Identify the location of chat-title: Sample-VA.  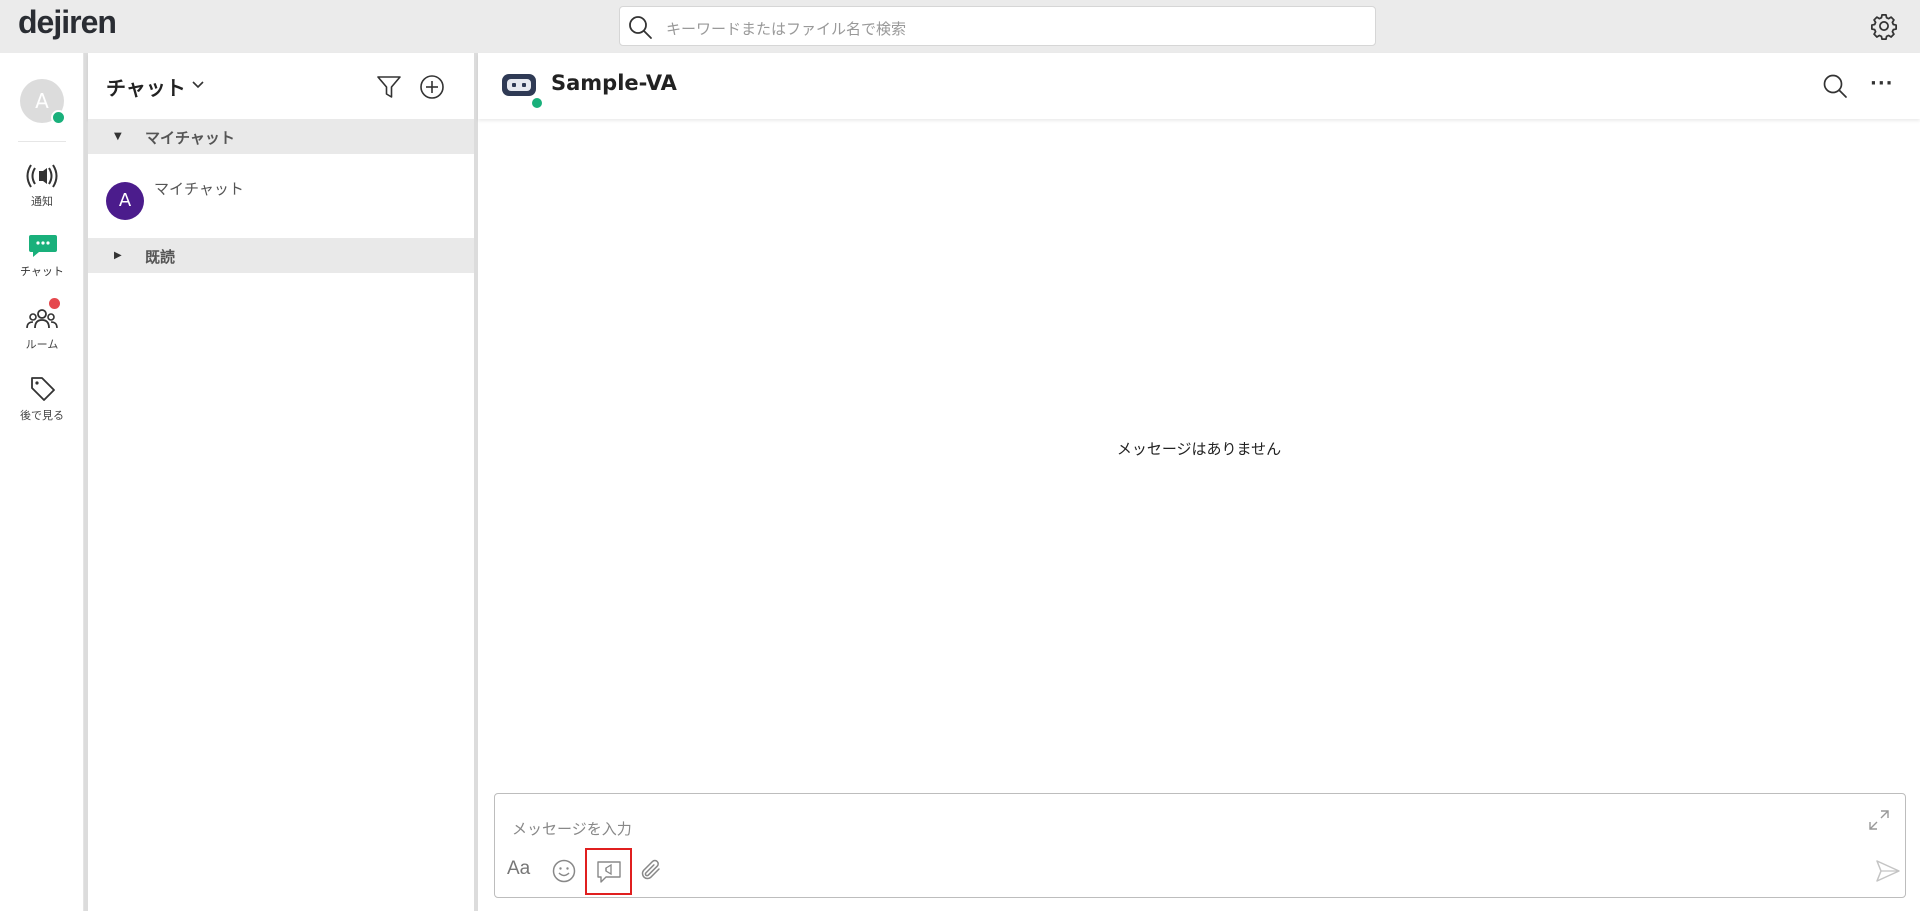
(614, 83).